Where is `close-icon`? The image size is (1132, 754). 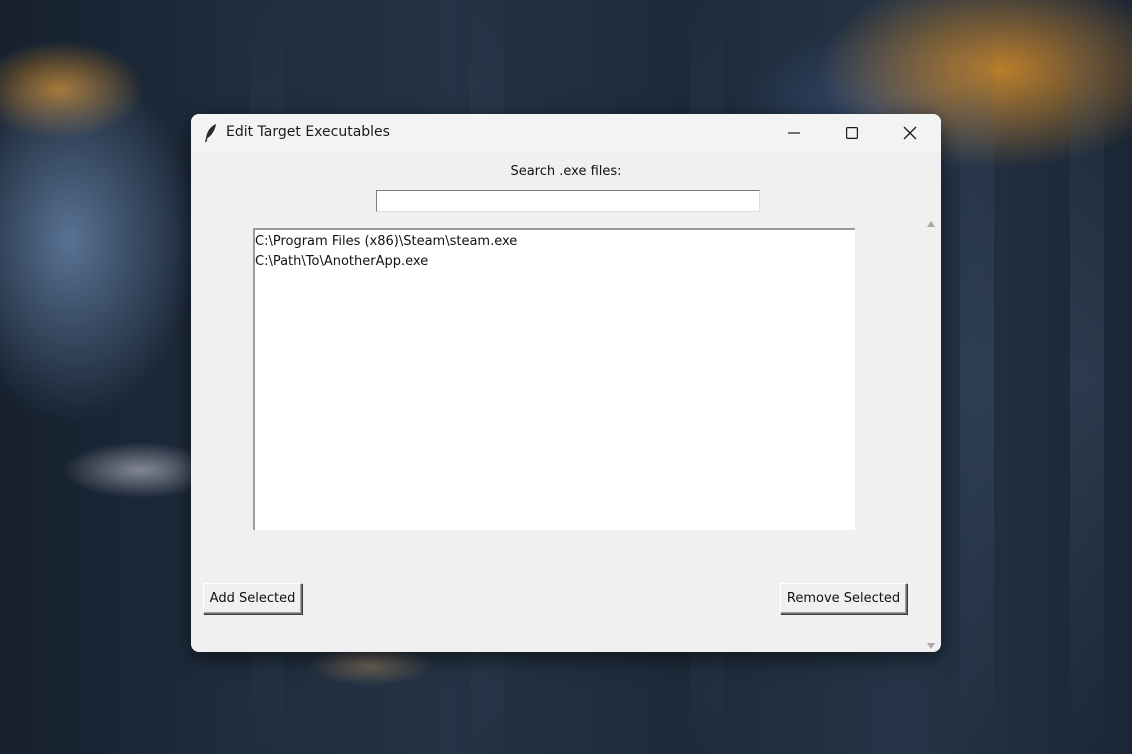
close-icon is located at coordinates (910, 133).